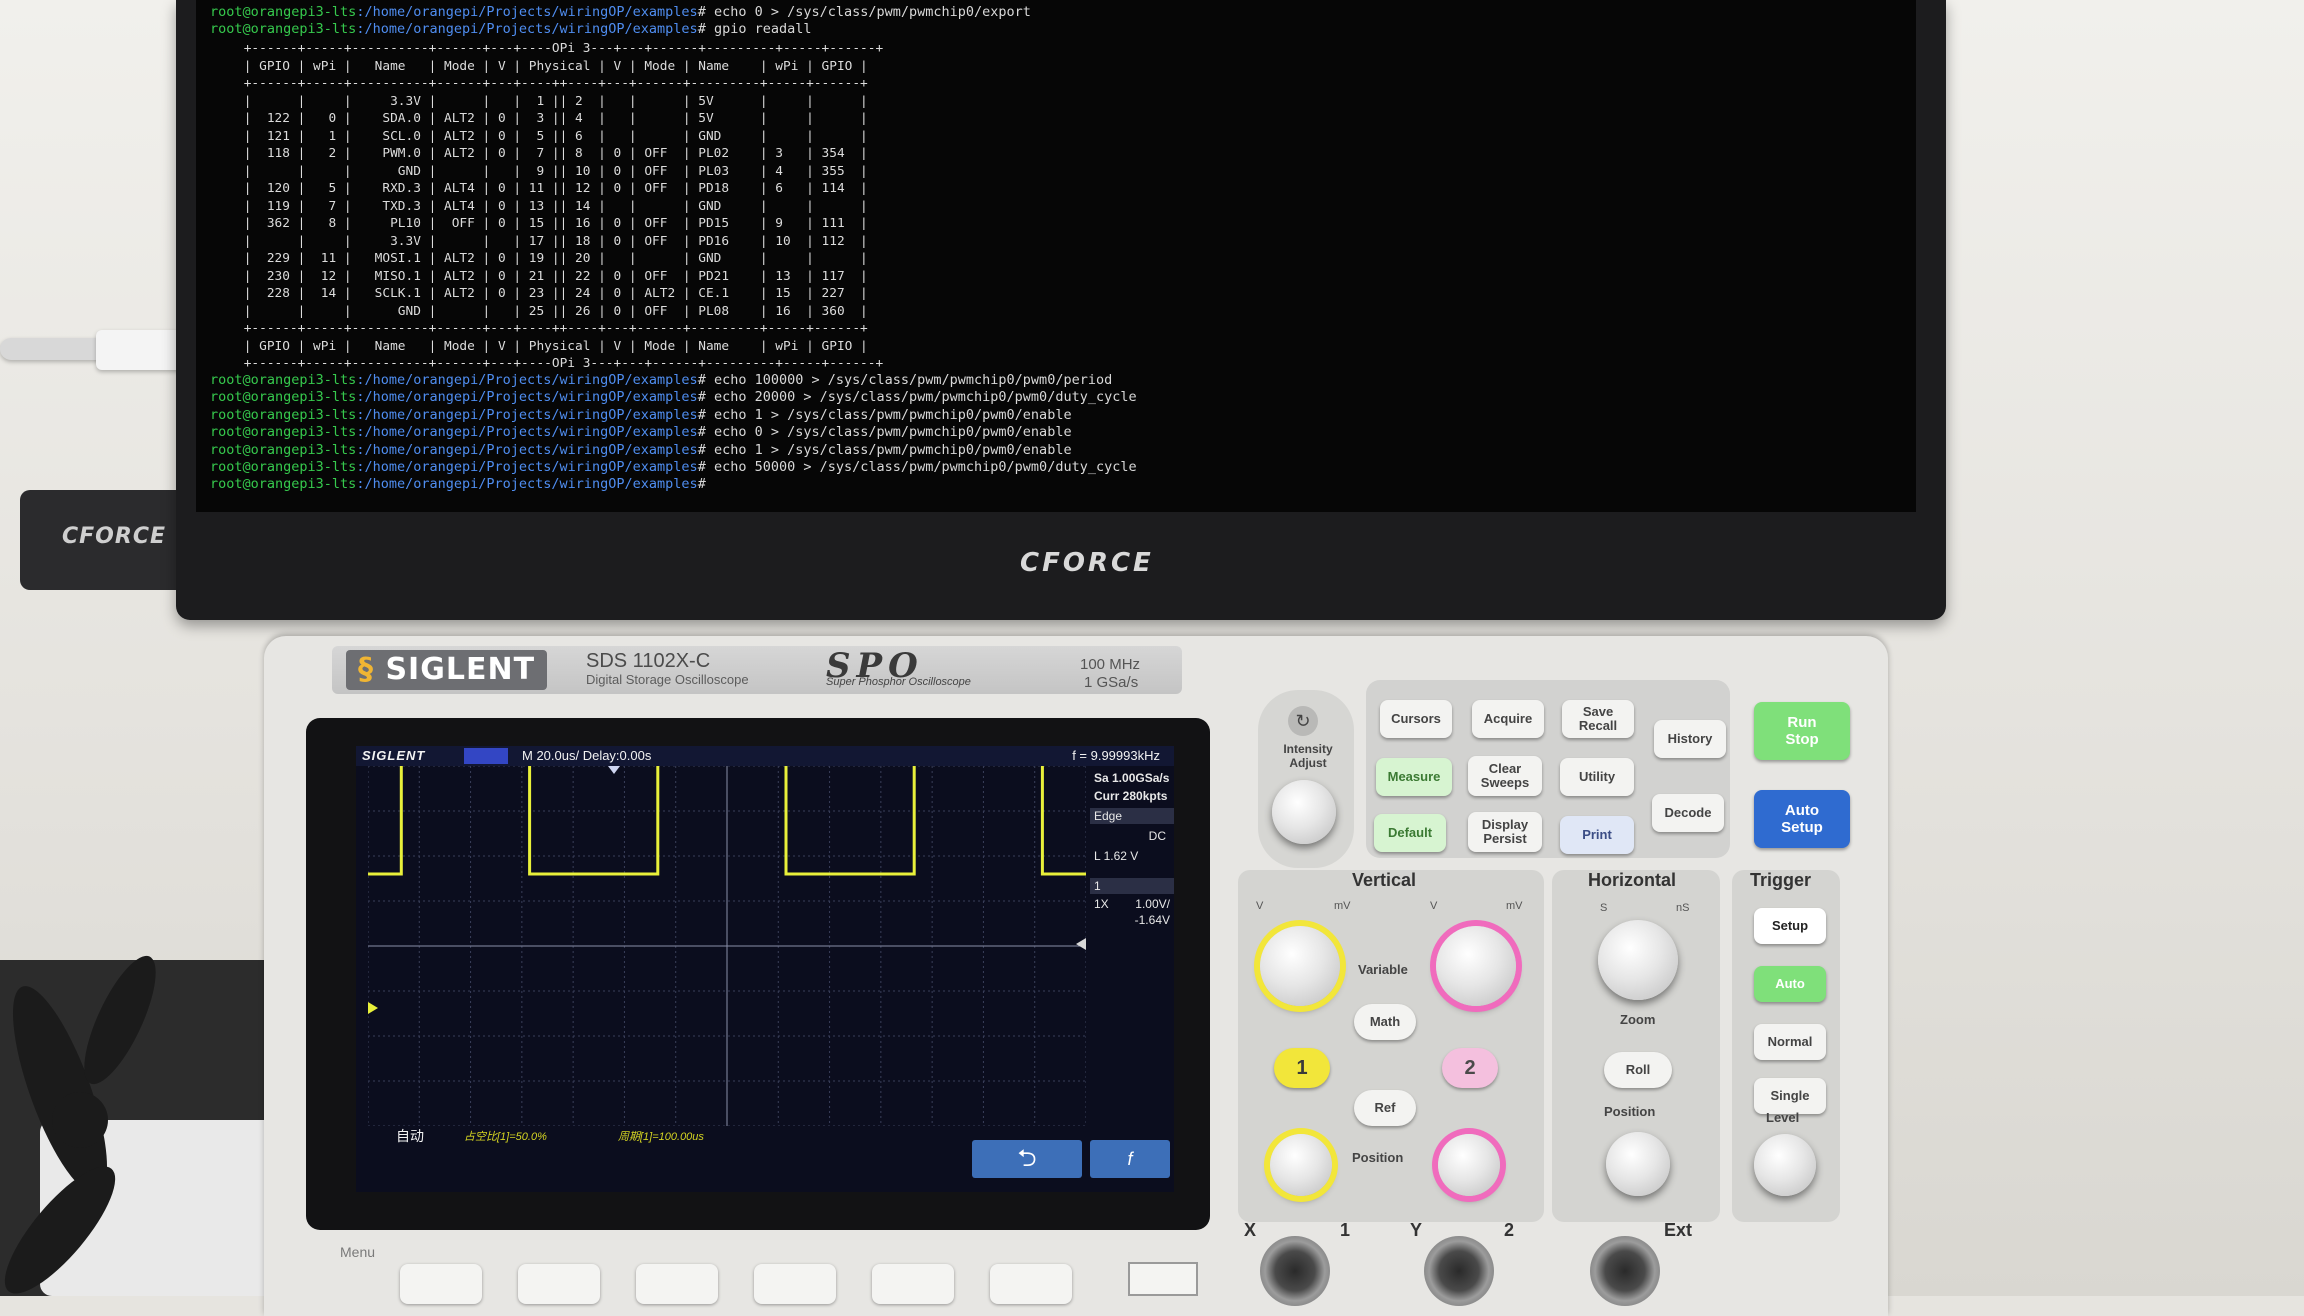 Image resolution: width=2304 pixels, height=1316 pixels. I want to click on variable-label: Variable, so click(1383, 969).